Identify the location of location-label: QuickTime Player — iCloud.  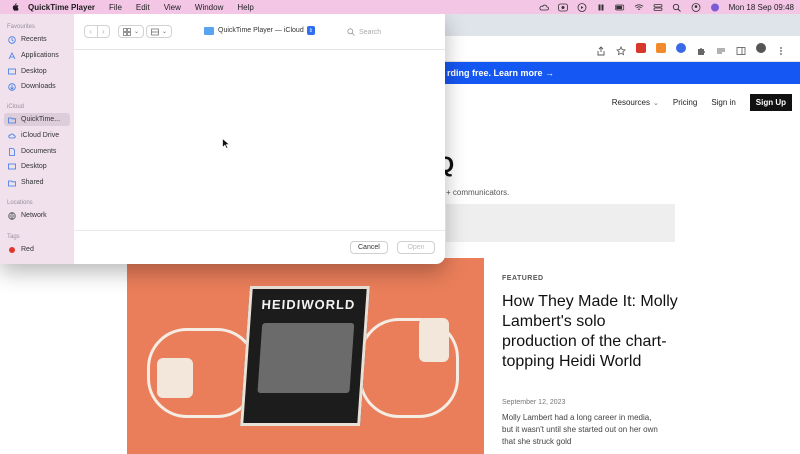
(261, 30).